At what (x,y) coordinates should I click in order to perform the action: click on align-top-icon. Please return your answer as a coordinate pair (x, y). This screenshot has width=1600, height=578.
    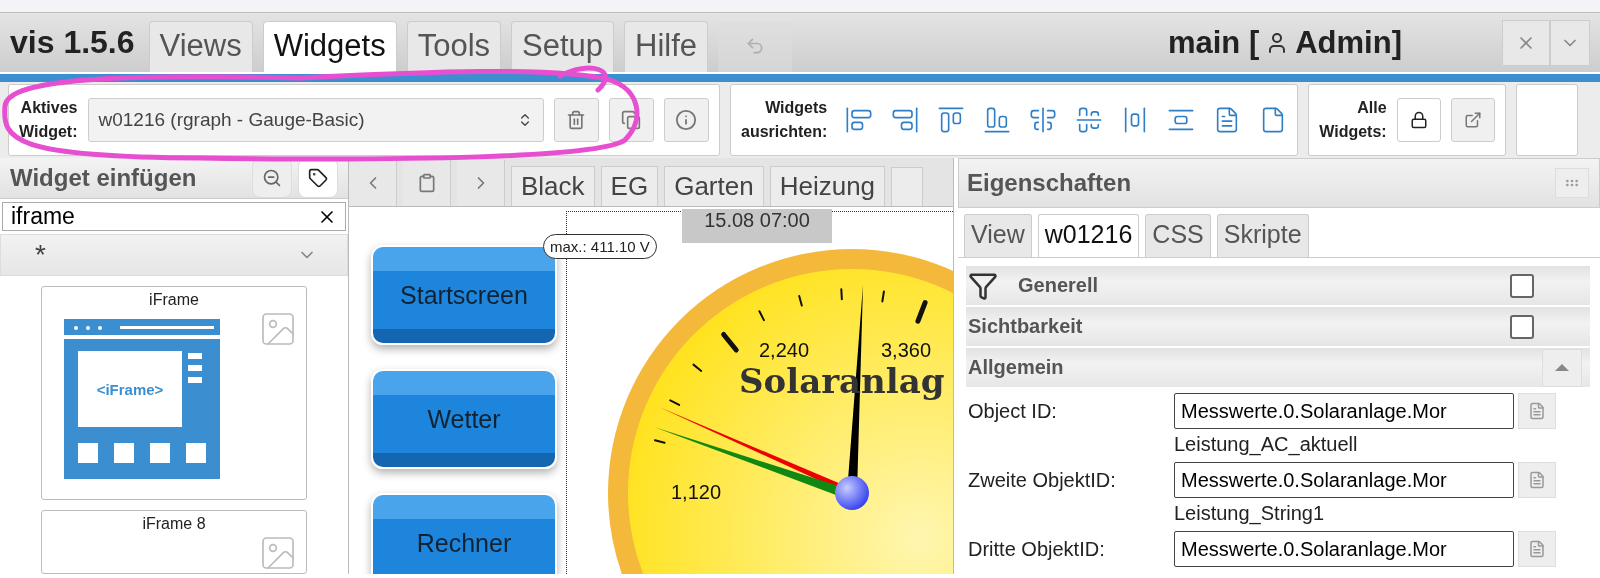
    Looking at the image, I should click on (951, 120).